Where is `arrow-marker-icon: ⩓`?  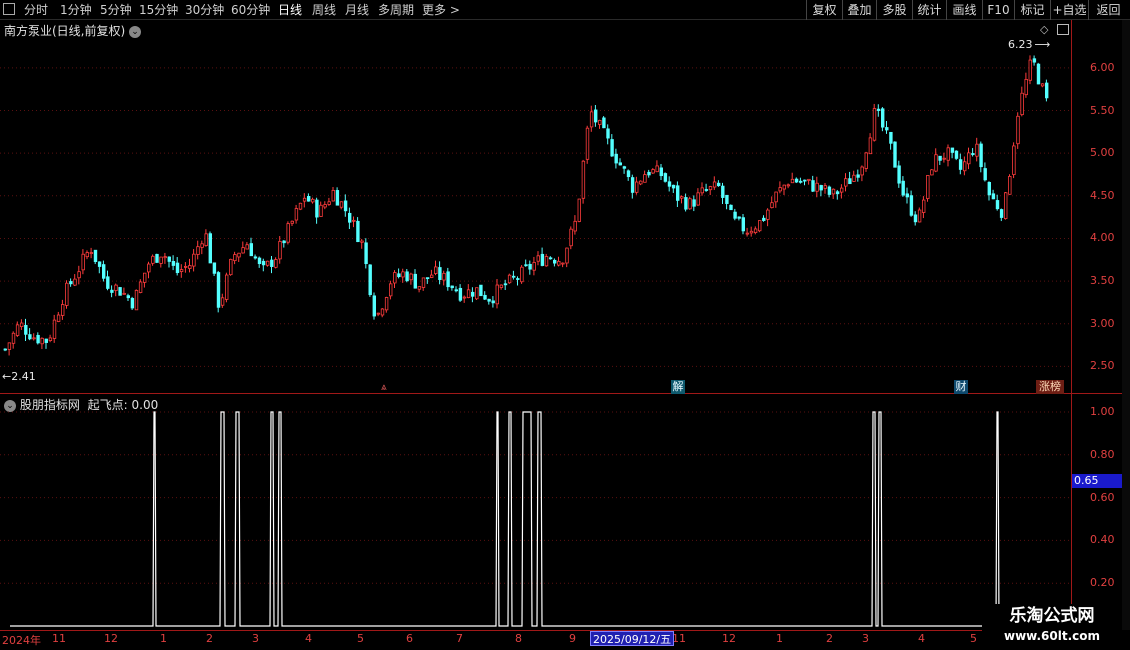
arrow-marker-icon: ⩓ is located at coordinates (384, 388).